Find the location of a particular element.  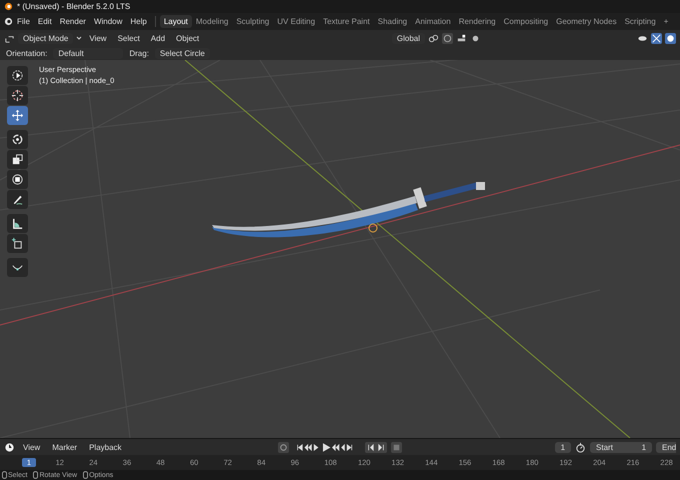

drag-label: Drag: is located at coordinates (139, 53).